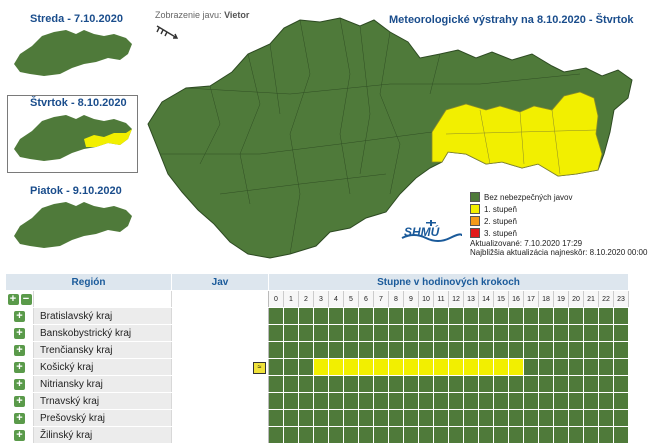 This screenshot has height=444, width=650. What do you see at coordinates (259, 368) in the screenshot?
I see `wind-icon: ≈` at bounding box center [259, 368].